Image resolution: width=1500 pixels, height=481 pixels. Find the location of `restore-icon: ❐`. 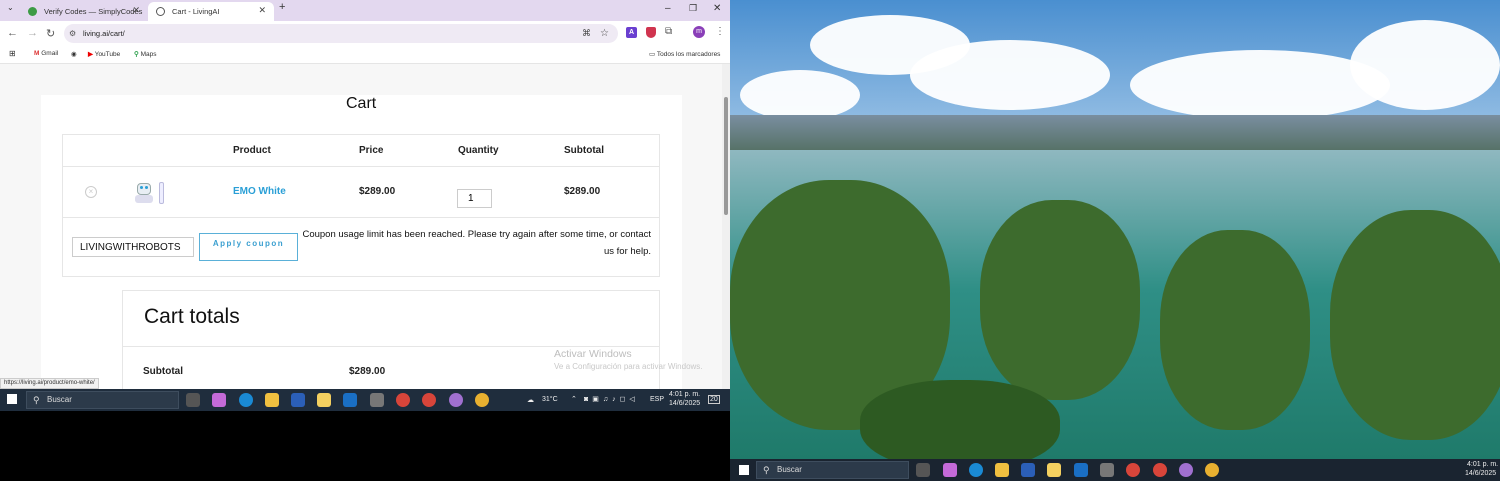

restore-icon: ❐ is located at coordinates (693, 8).